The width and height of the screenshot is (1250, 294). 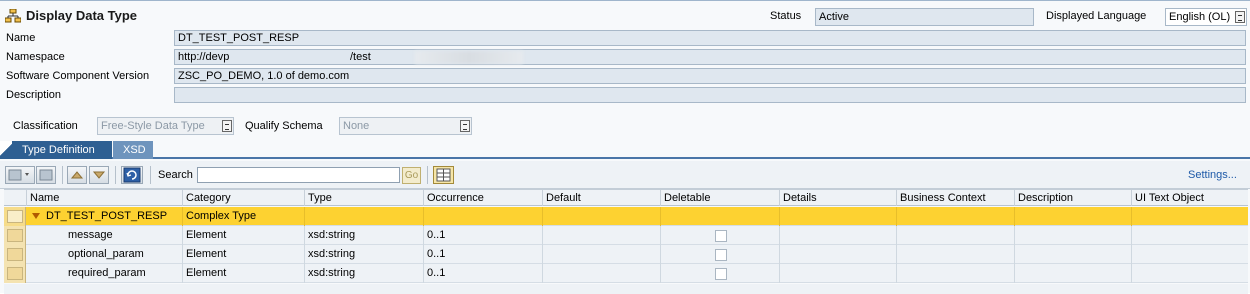 I want to click on name-row: Name DT_TEST_POST_RESP, so click(x=625, y=38).